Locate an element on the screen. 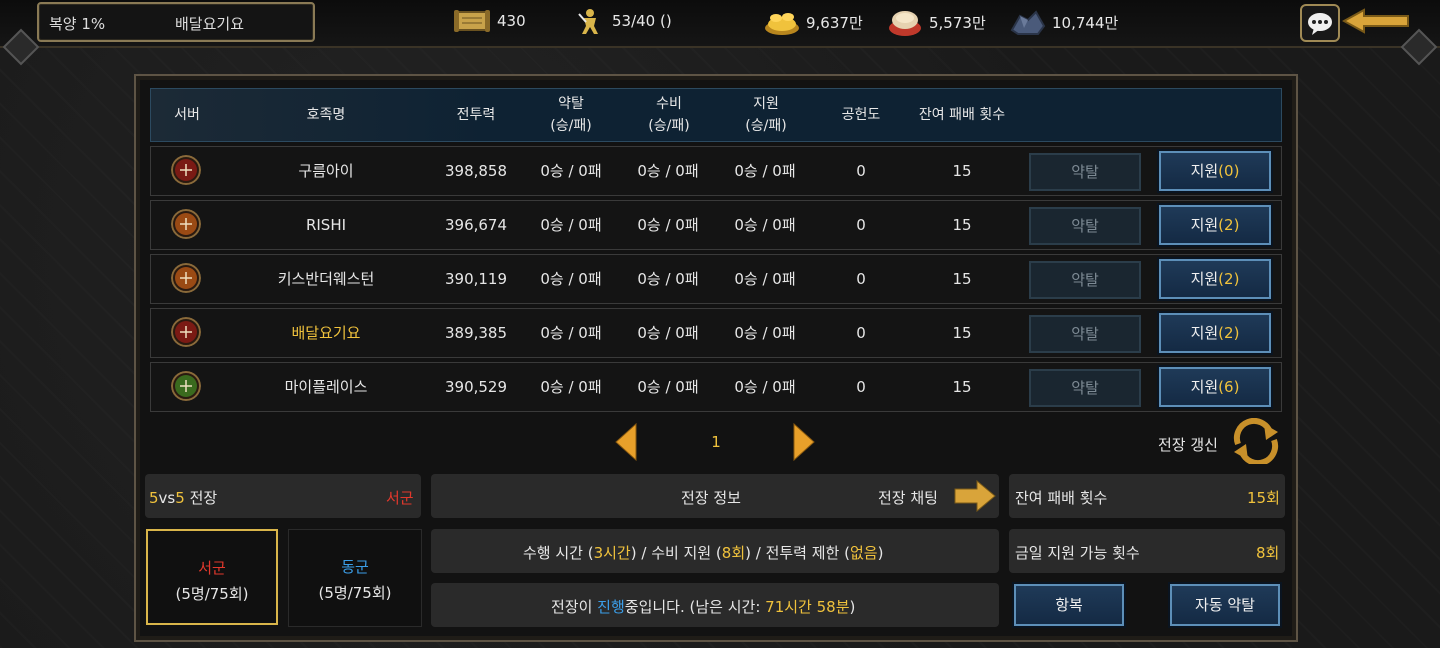  support-count: (6) is located at coordinates (1229, 387).